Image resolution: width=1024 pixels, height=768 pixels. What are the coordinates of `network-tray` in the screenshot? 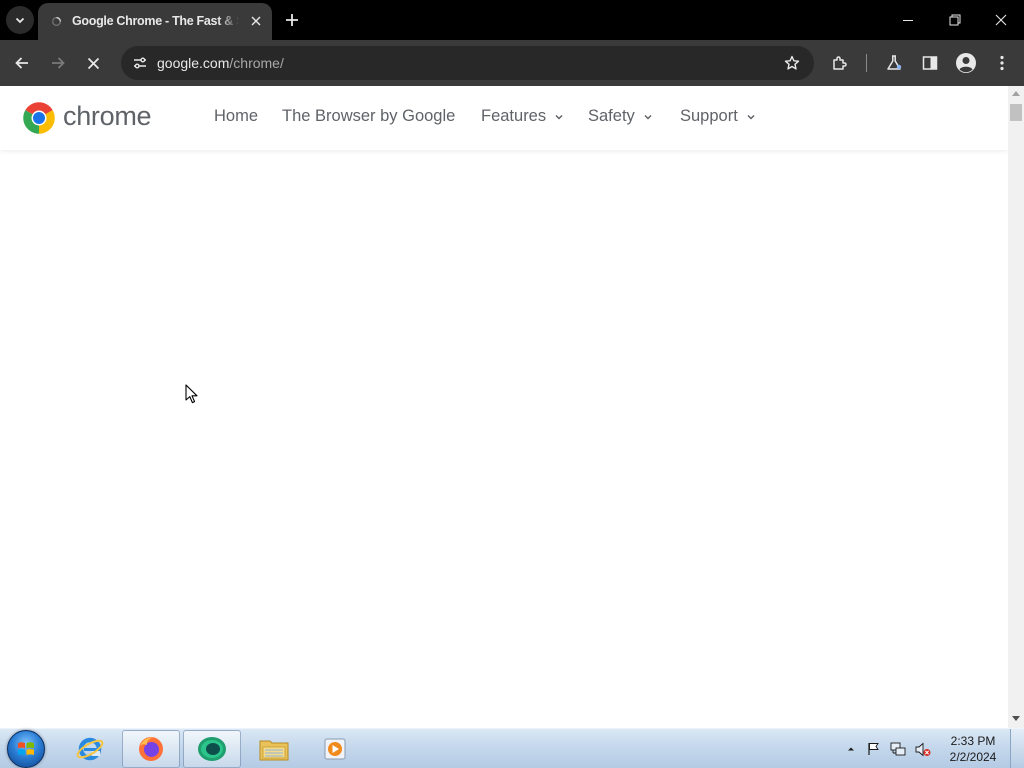 It's located at (898, 749).